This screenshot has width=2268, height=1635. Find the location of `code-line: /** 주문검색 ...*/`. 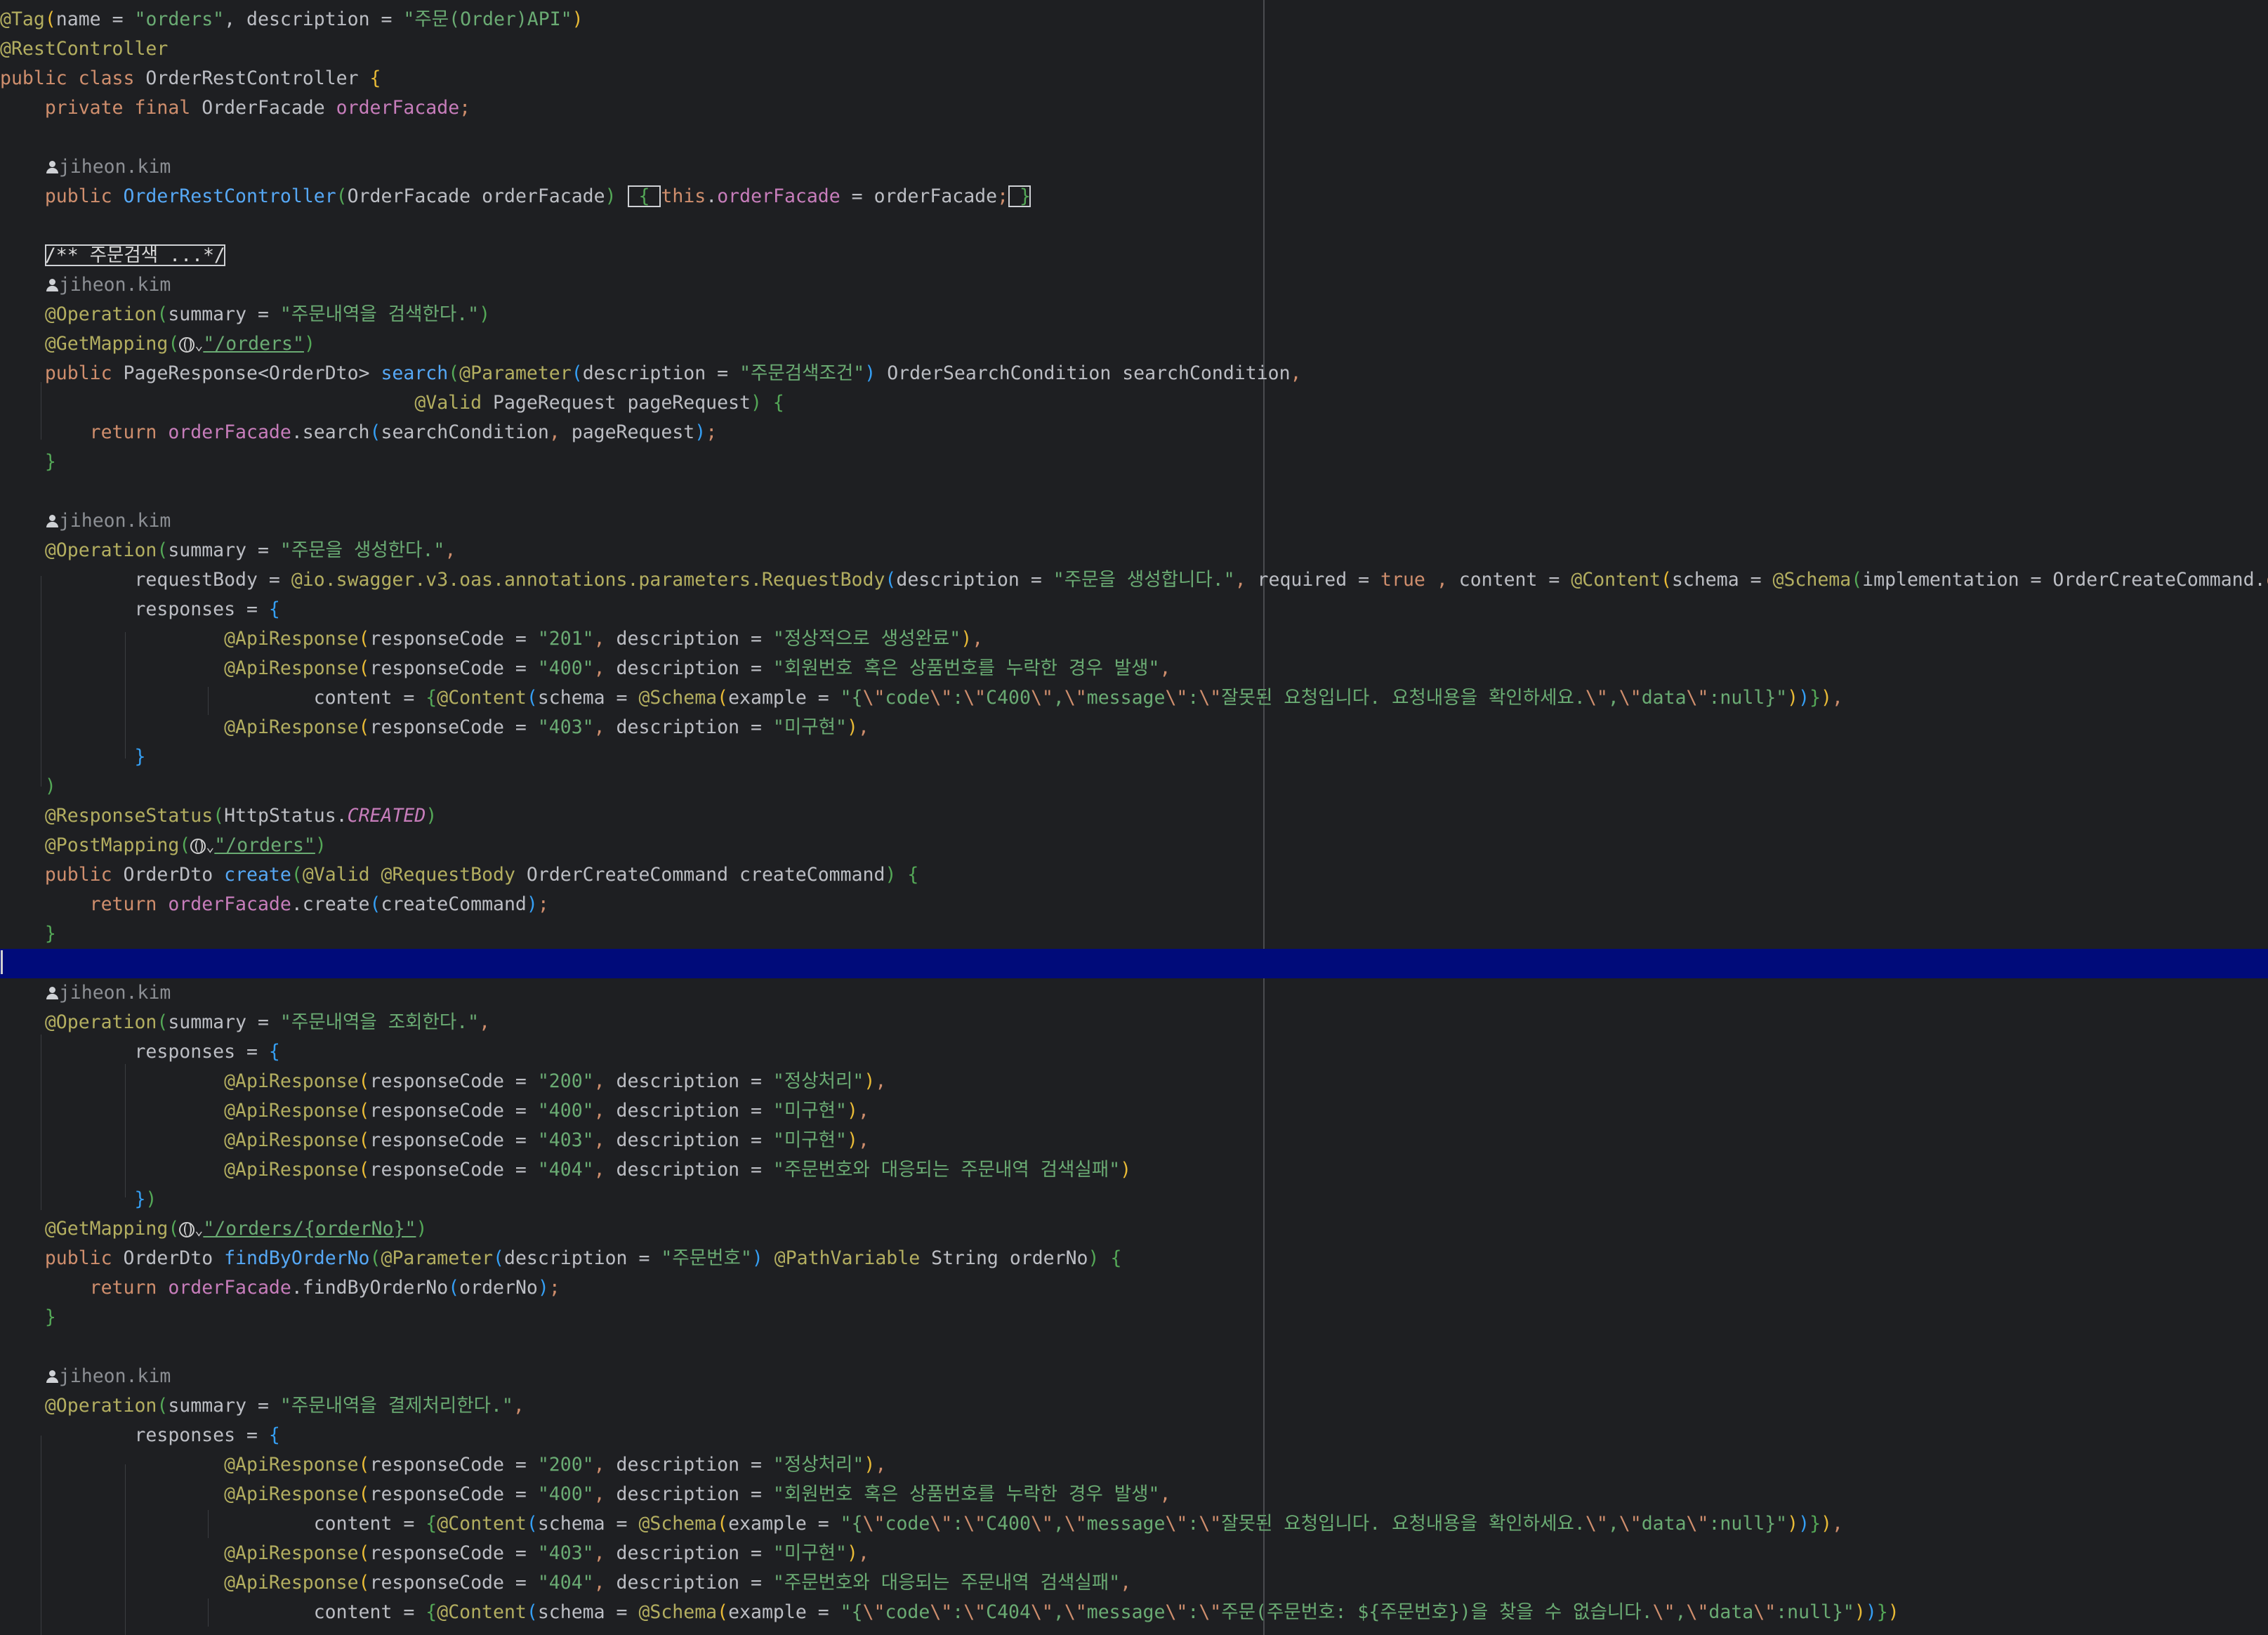

code-line: /** 주문검색 ...*/ is located at coordinates (1134, 255).